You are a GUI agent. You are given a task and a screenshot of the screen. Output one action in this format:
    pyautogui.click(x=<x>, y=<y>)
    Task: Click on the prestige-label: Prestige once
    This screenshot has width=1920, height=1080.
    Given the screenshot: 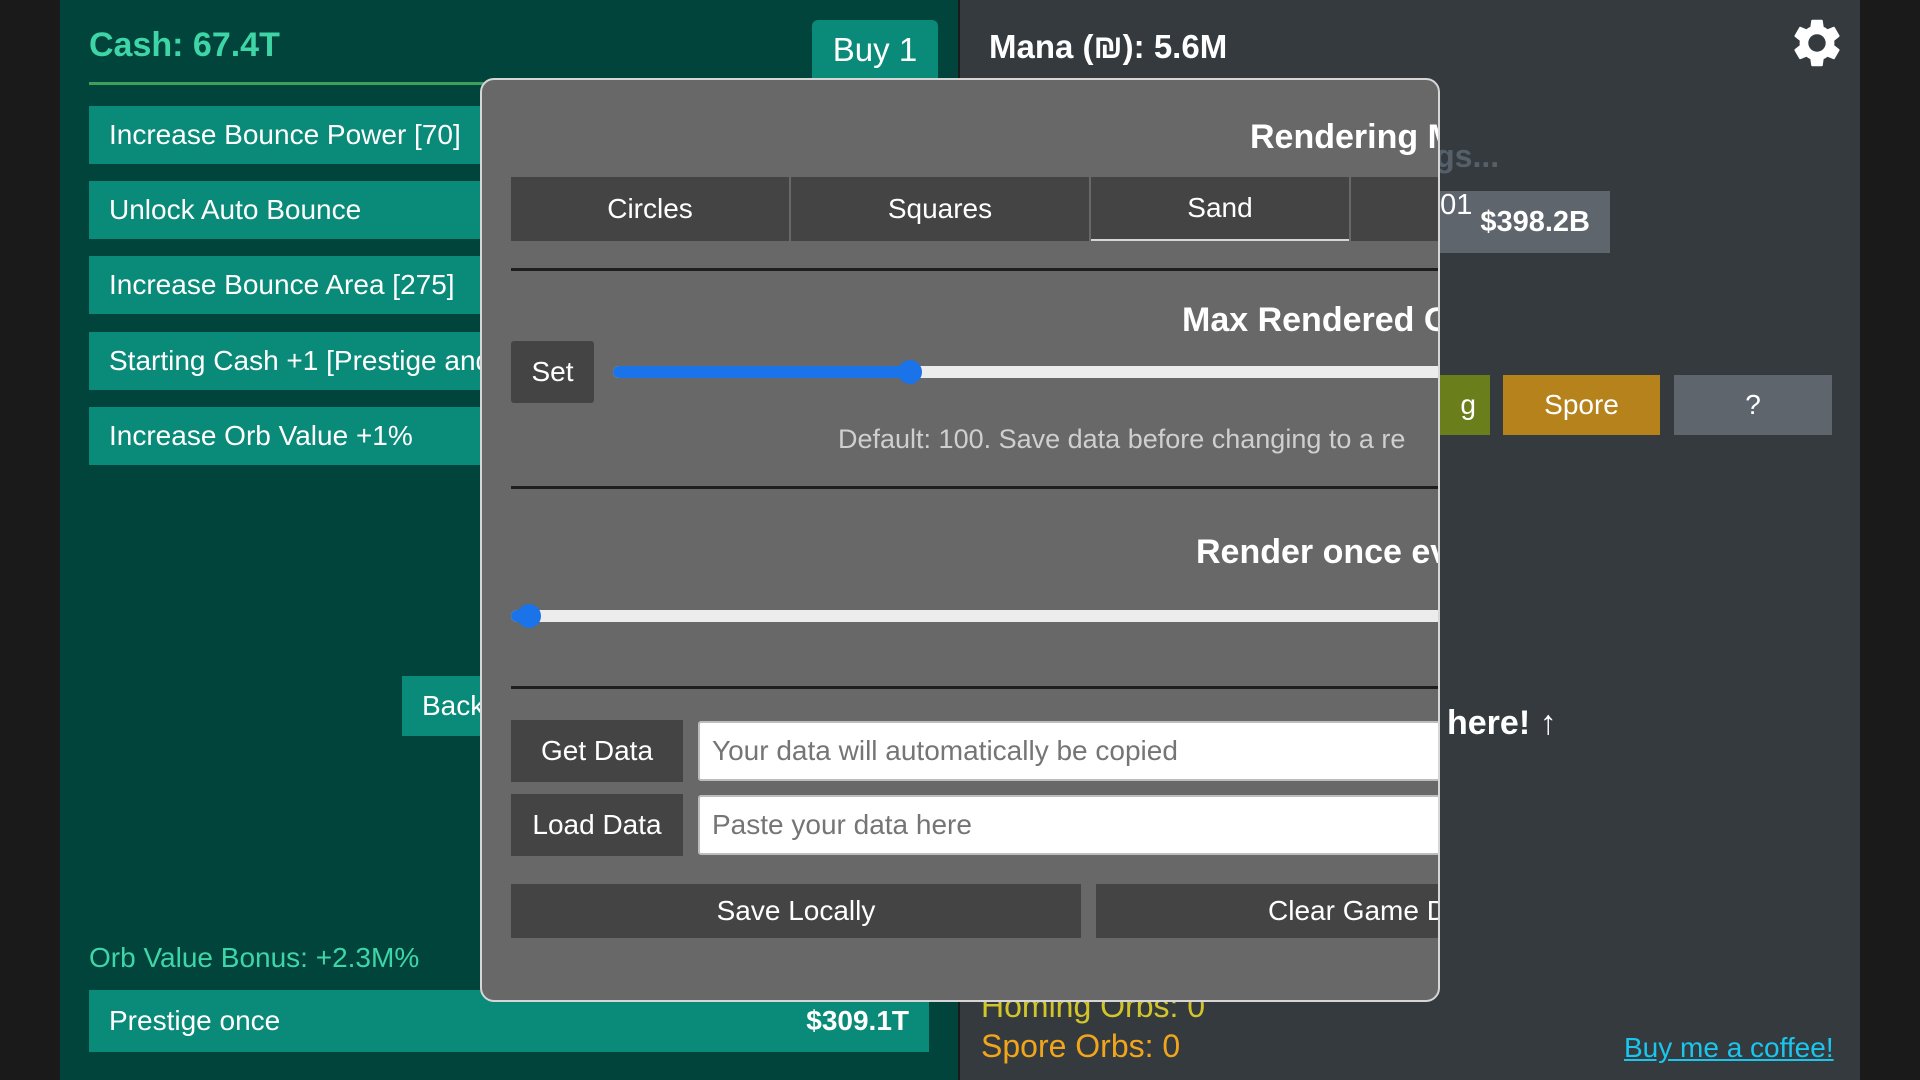 What is the action you would take?
    pyautogui.click(x=195, y=1020)
    